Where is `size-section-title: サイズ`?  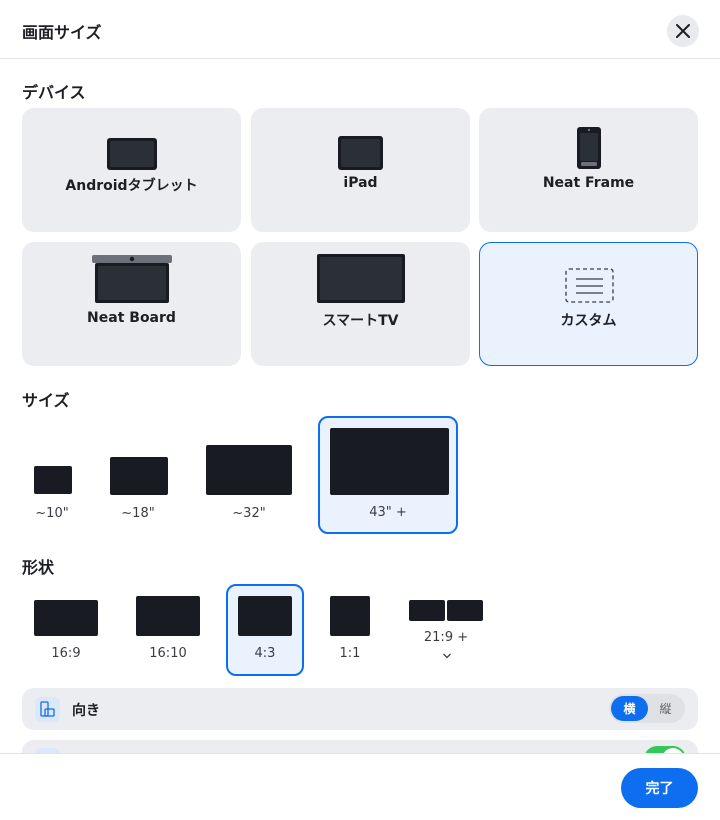 size-section-title: サイズ is located at coordinates (46, 400).